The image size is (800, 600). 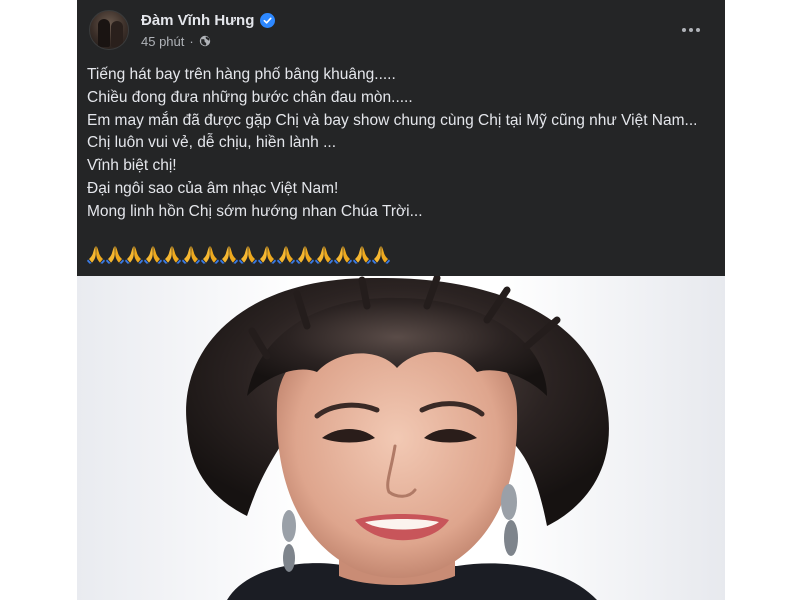 What do you see at coordinates (132, 166) in the screenshot?
I see `post-text-line: Vĩnh biệt chị!` at bounding box center [132, 166].